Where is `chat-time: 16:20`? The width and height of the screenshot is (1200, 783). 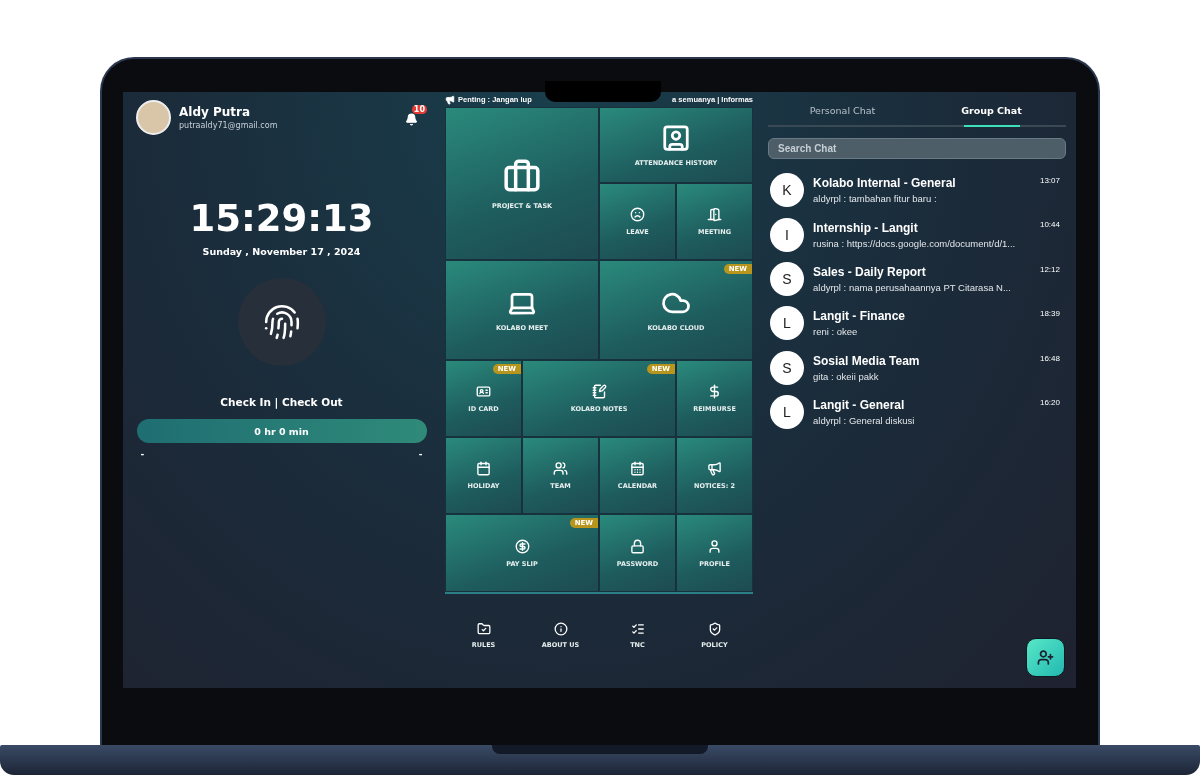
chat-time: 16:20 is located at coordinates (1049, 402).